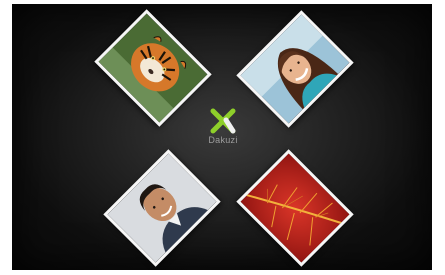  What do you see at coordinates (153, 68) in the screenshot?
I see `tiger-photo` at bounding box center [153, 68].